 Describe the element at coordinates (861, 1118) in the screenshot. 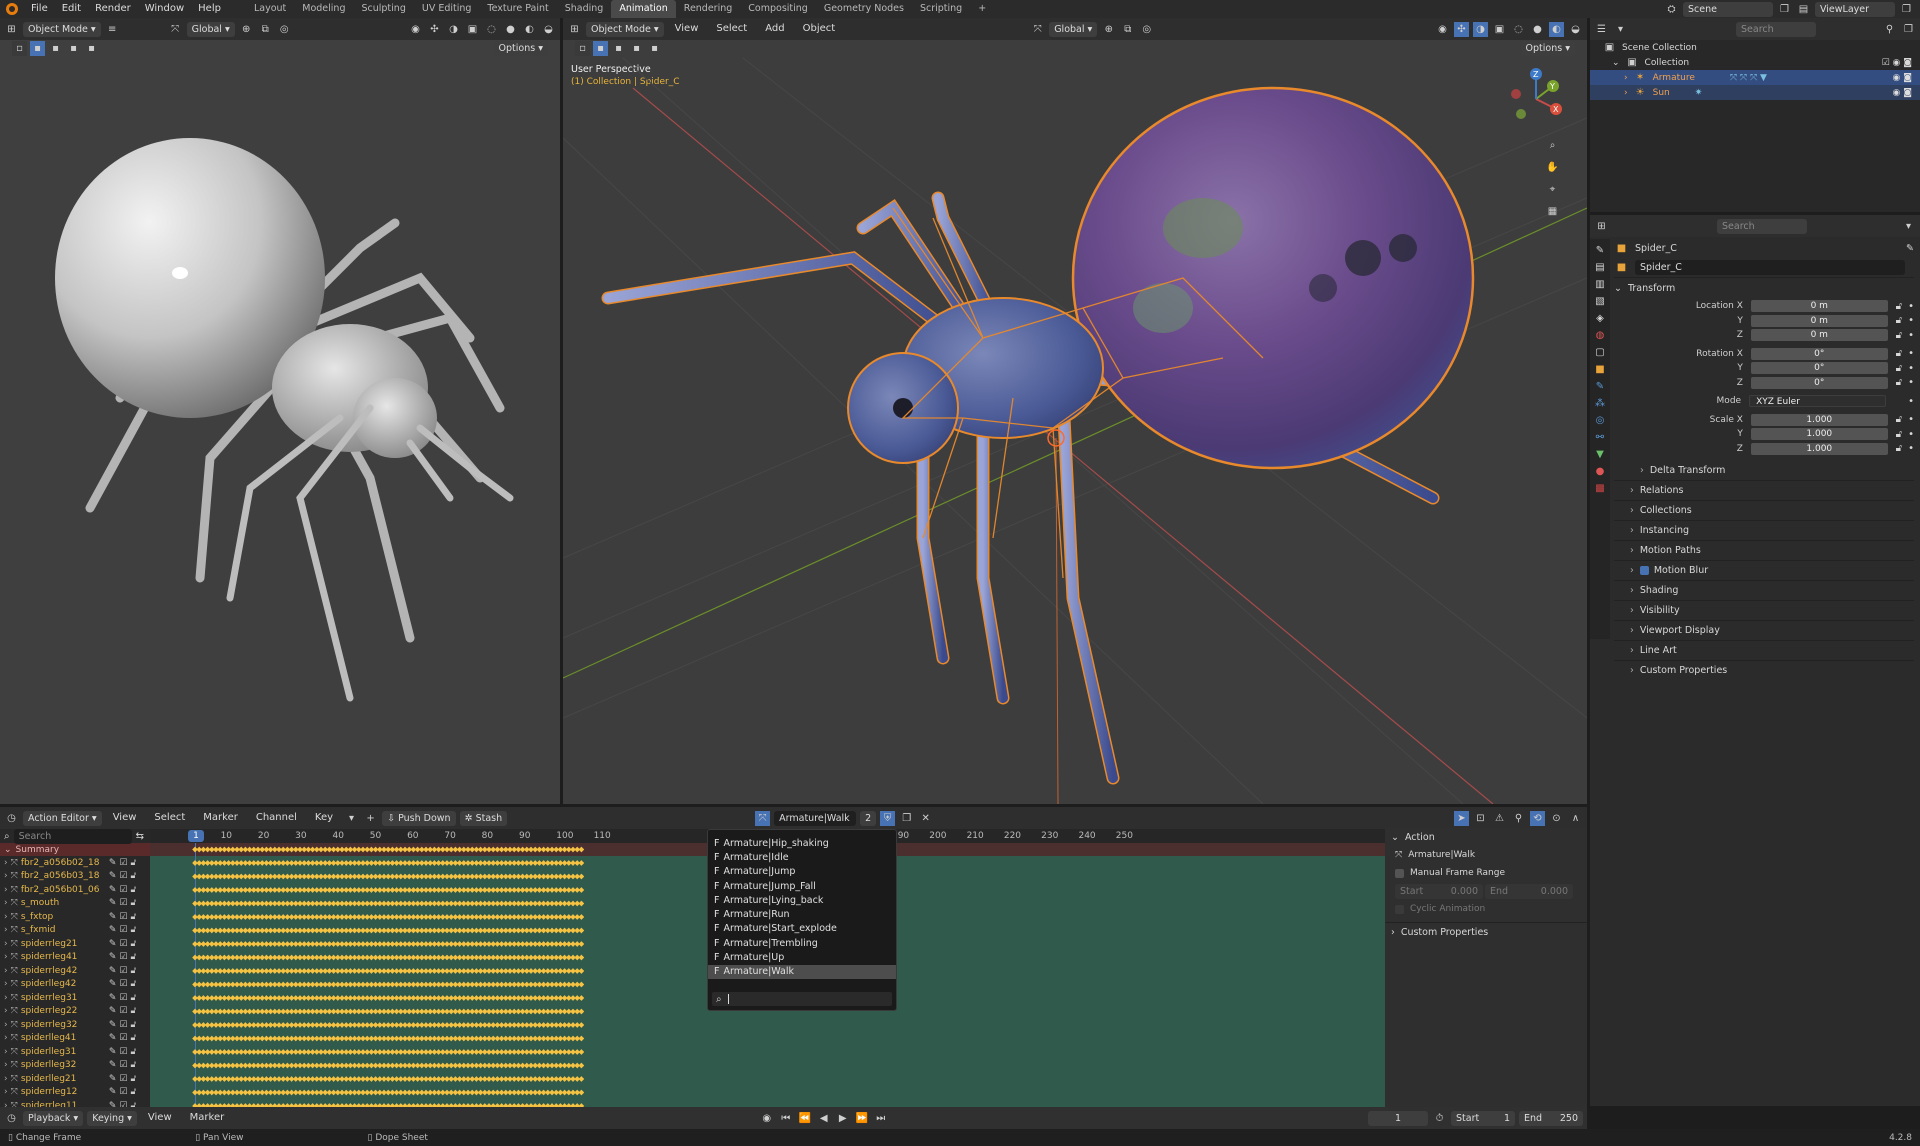

I see `next-key-icon: ⏩` at that location.